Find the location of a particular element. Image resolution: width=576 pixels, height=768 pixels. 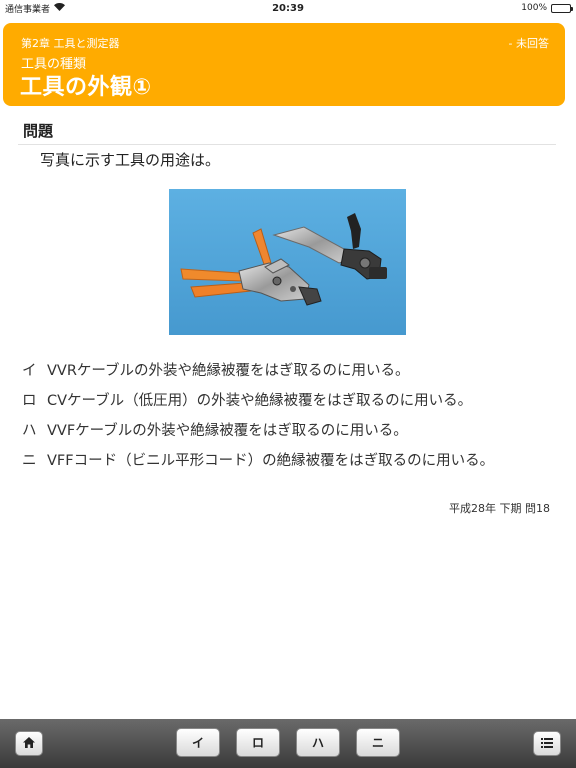

tool-photo is located at coordinates (287, 262).